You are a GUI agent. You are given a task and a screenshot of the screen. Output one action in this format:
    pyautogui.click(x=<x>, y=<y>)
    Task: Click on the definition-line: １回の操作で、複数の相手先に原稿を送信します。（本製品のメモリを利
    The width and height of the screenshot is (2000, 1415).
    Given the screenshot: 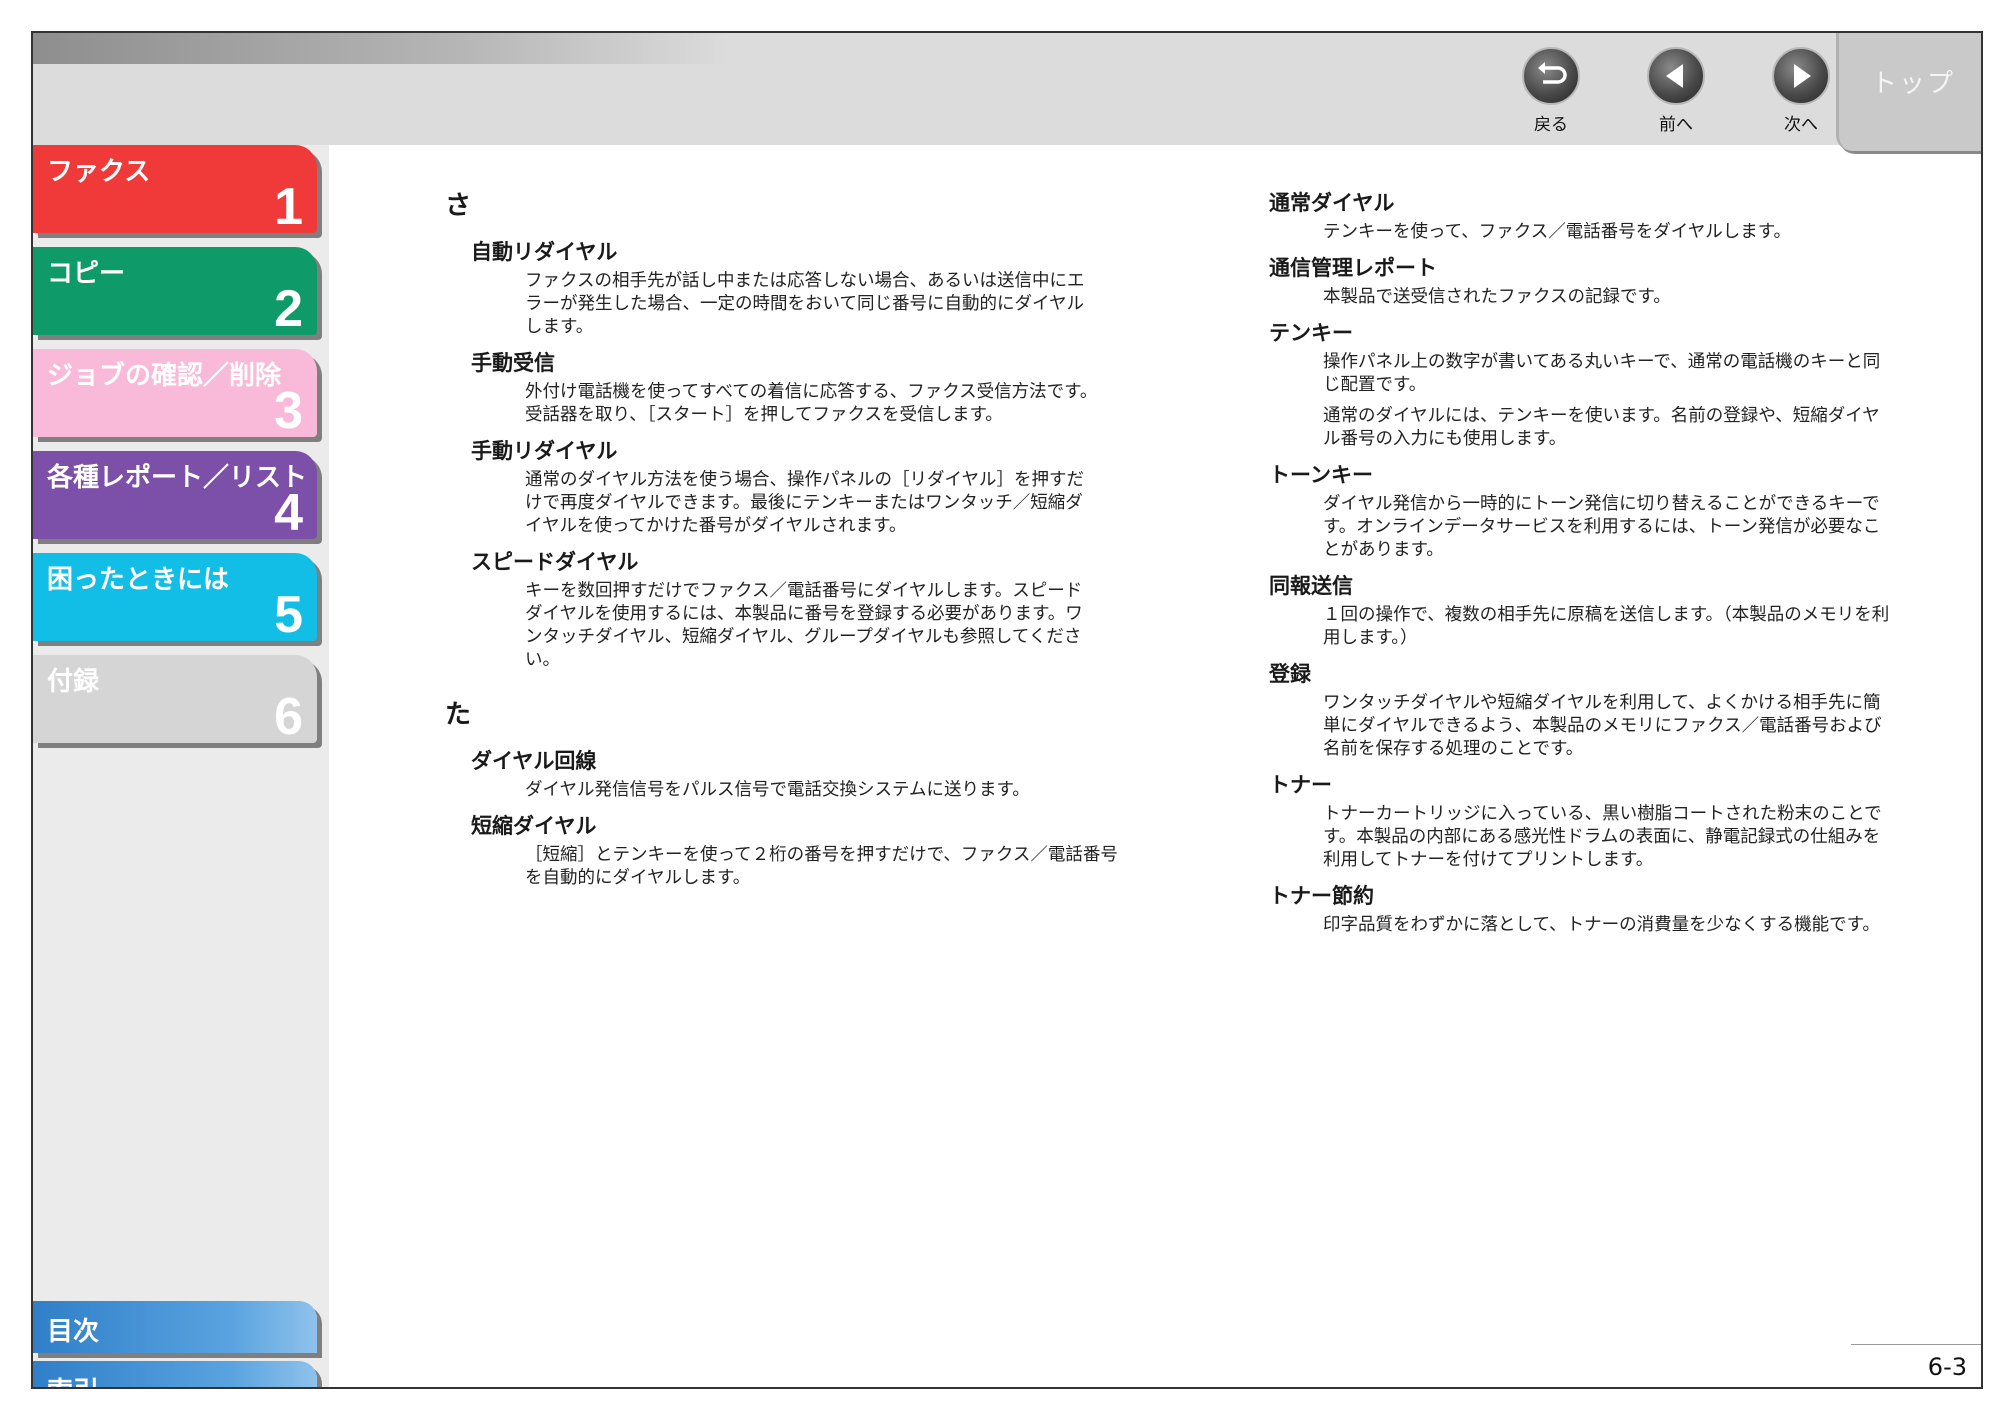 What is the action you would take?
    pyautogui.click(x=1606, y=615)
    